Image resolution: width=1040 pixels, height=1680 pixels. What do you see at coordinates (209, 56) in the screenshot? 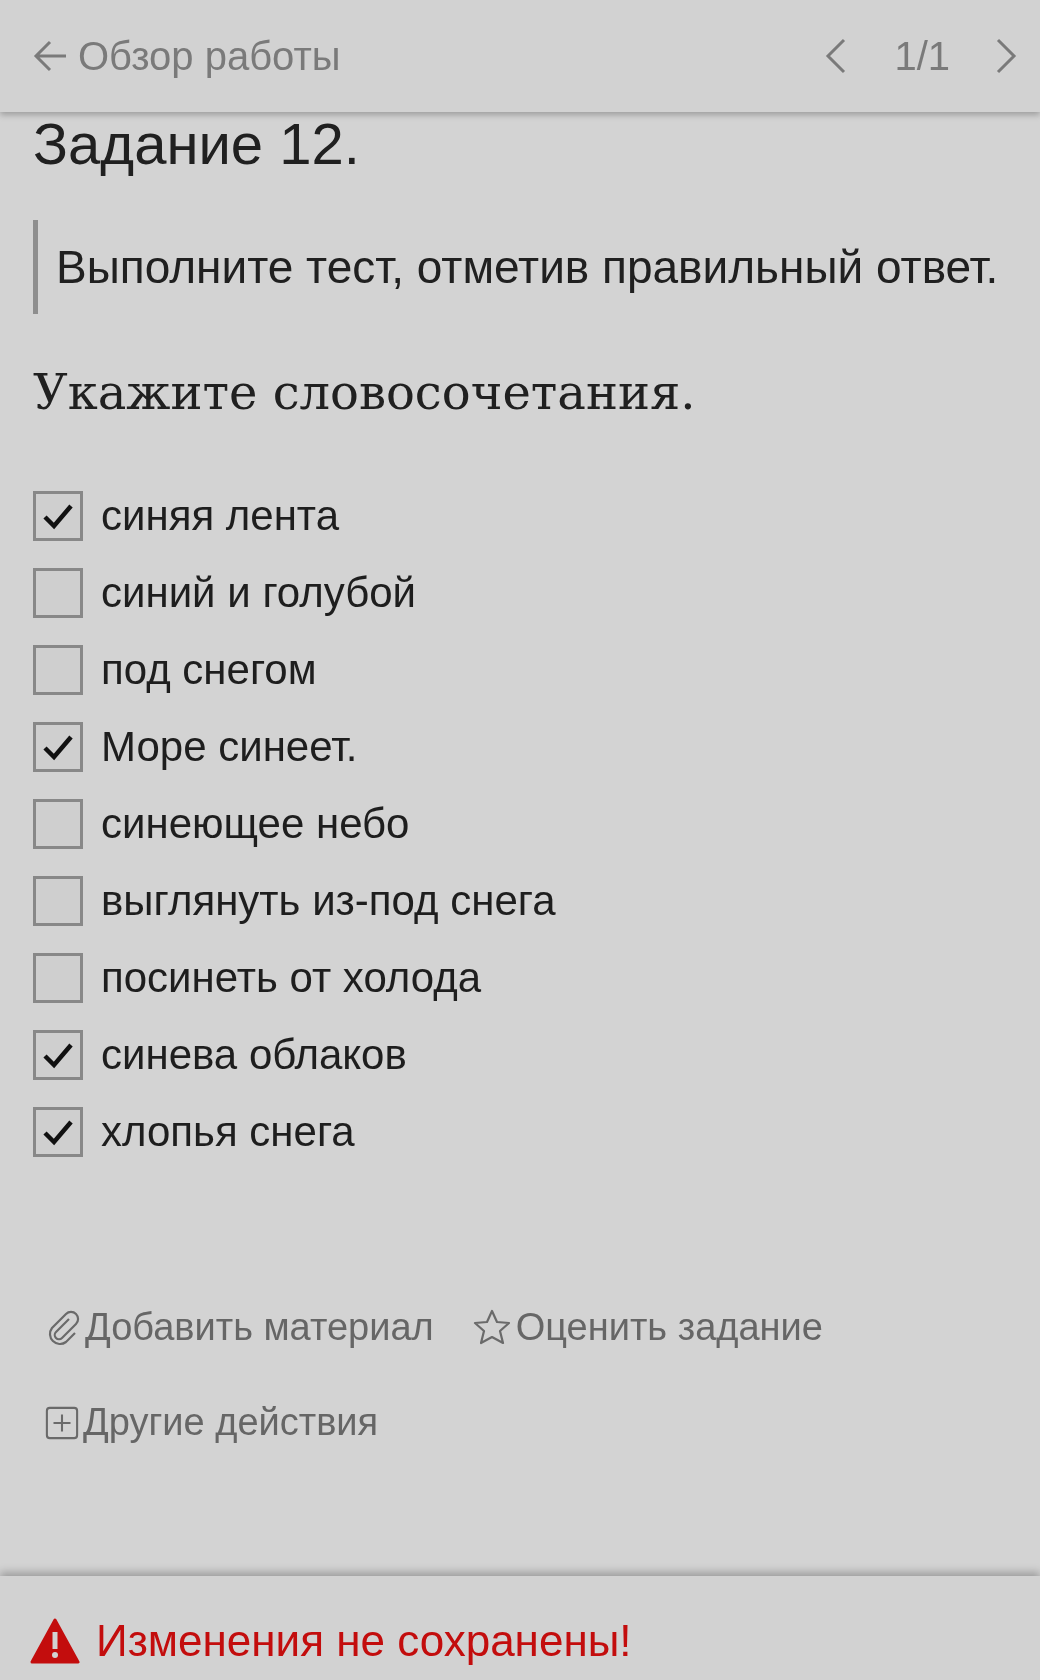
I see `header-title: Обзор работы` at bounding box center [209, 56].